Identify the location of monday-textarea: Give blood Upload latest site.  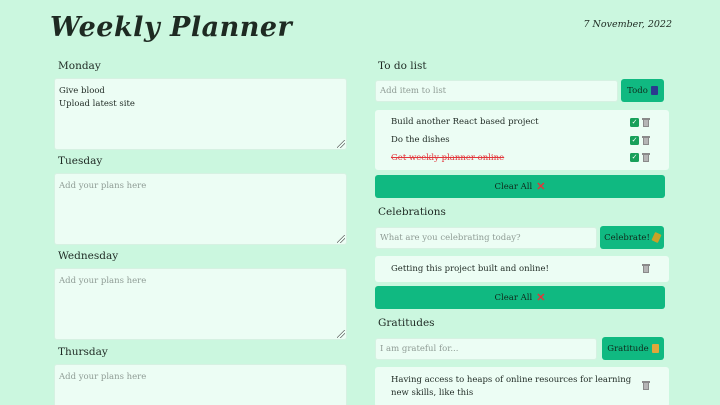
(200, 114).